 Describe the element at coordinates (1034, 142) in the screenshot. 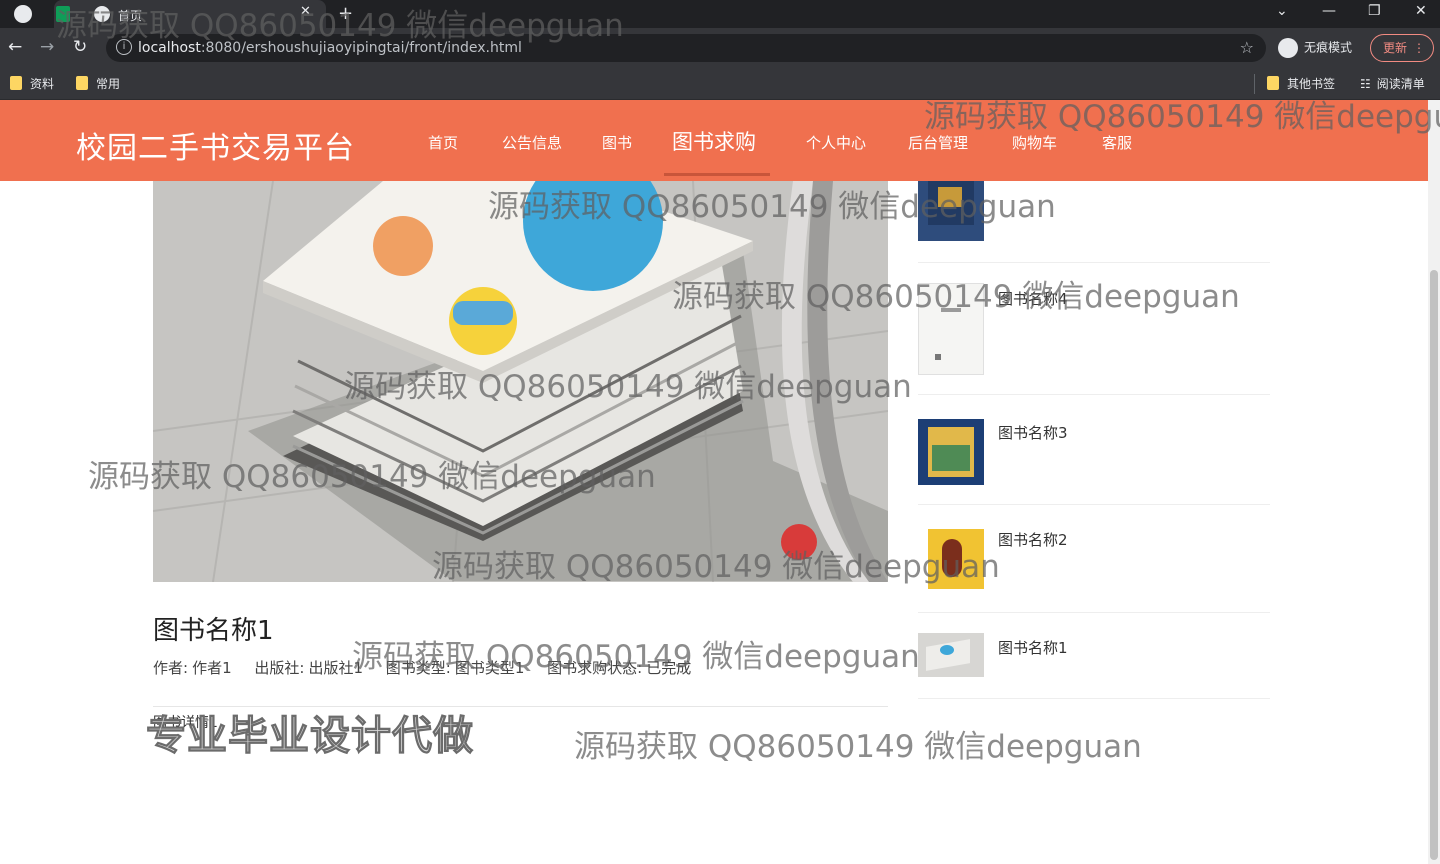

I see `nav-cart: 购物车` at that location.